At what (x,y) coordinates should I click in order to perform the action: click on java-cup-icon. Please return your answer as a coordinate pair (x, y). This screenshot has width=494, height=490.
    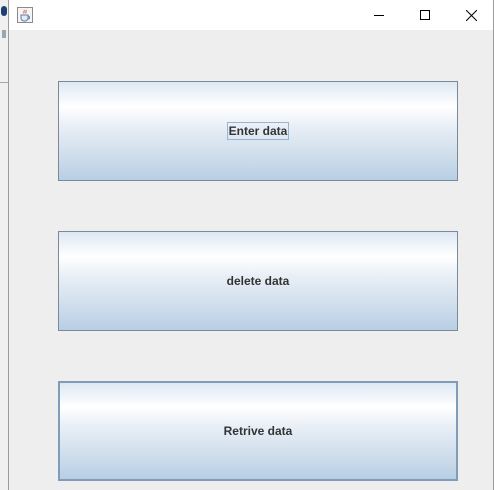
    Looking at the image, I should click on (25, 15).